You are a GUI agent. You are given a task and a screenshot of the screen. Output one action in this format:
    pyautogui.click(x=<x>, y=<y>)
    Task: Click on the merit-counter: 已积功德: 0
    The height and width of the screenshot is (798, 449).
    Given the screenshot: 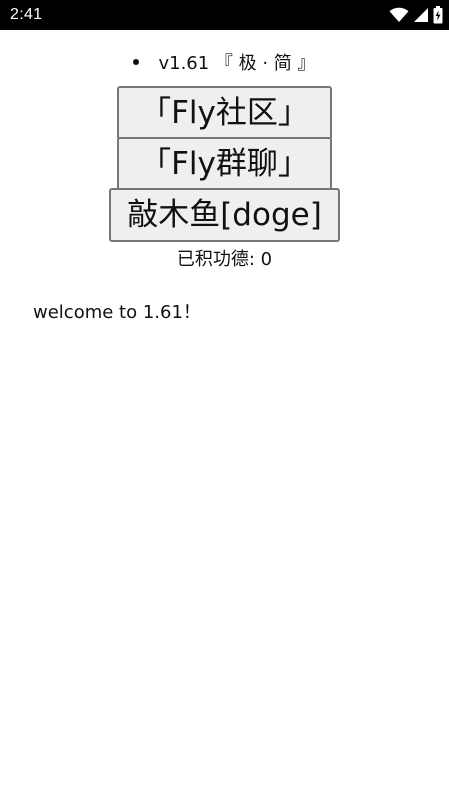 What is the action you would take?
    pyautogui.click(x=224, y=260)
    